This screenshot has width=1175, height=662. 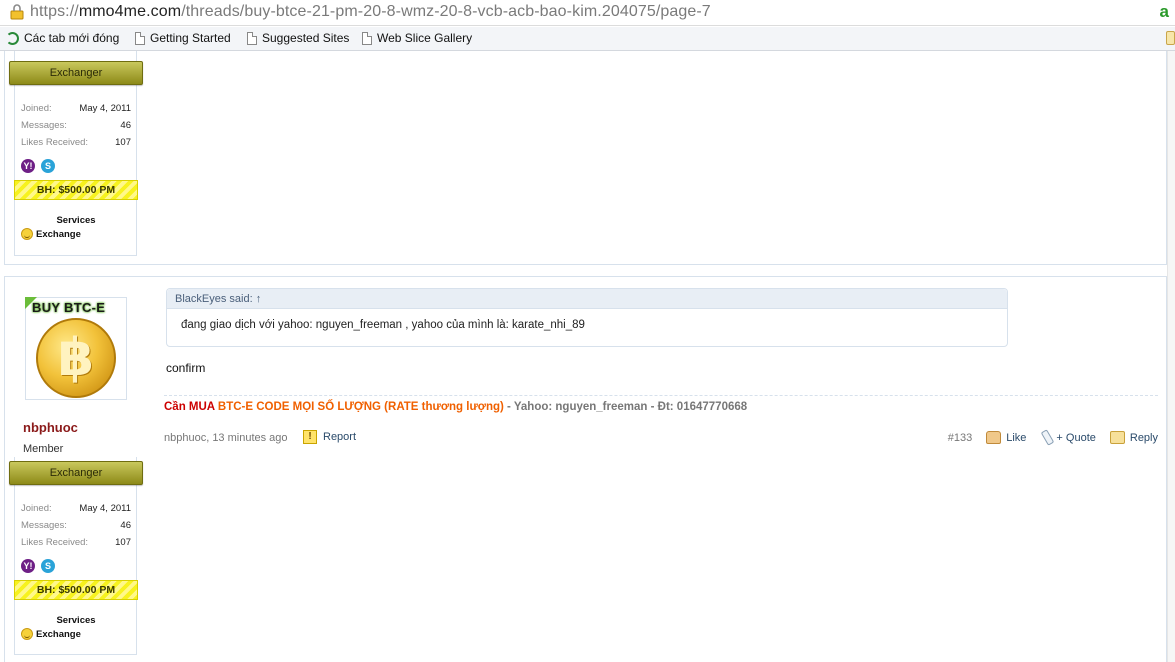 I want to click on avatar: BUY BTC-E ฿, so click(x=76, y=348).